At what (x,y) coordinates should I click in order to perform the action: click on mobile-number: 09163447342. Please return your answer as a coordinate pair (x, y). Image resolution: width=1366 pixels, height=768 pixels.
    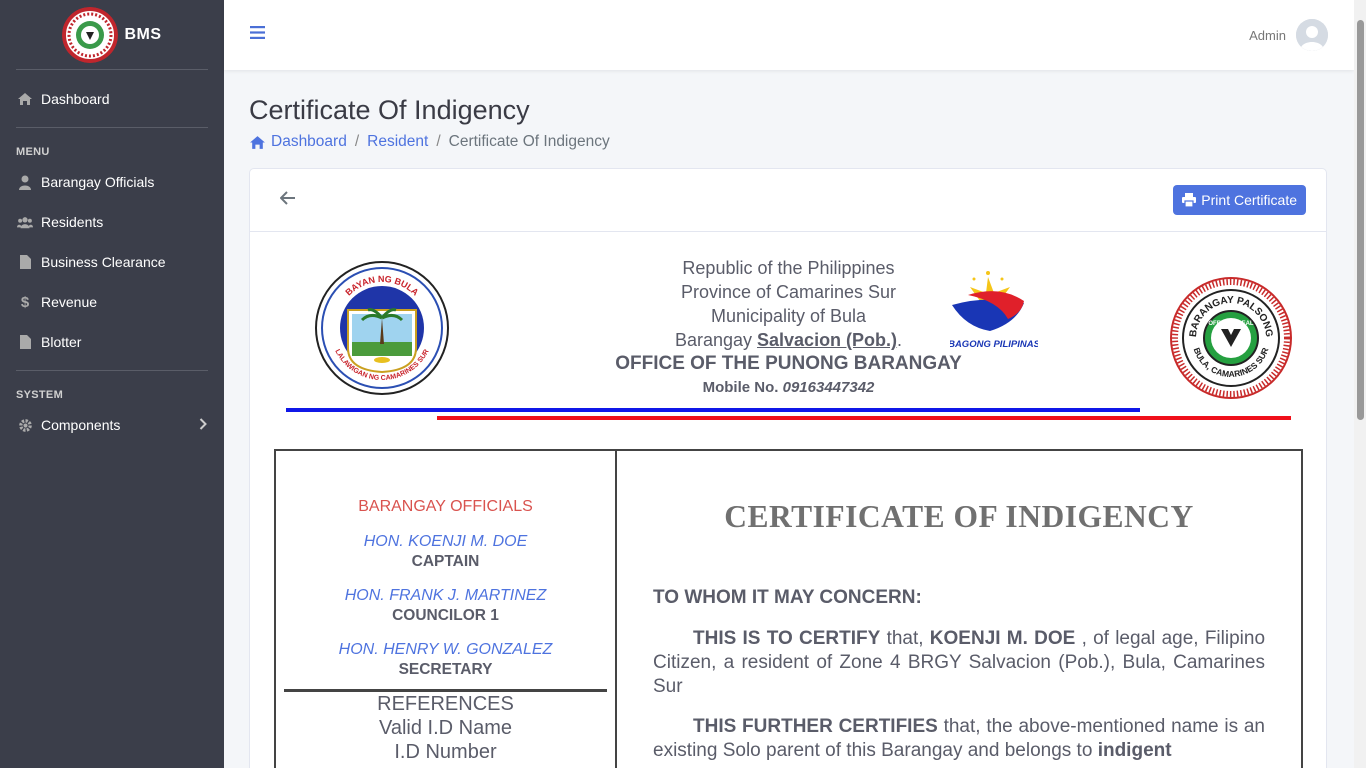
    Looking at the image, I should click on (828, 387).